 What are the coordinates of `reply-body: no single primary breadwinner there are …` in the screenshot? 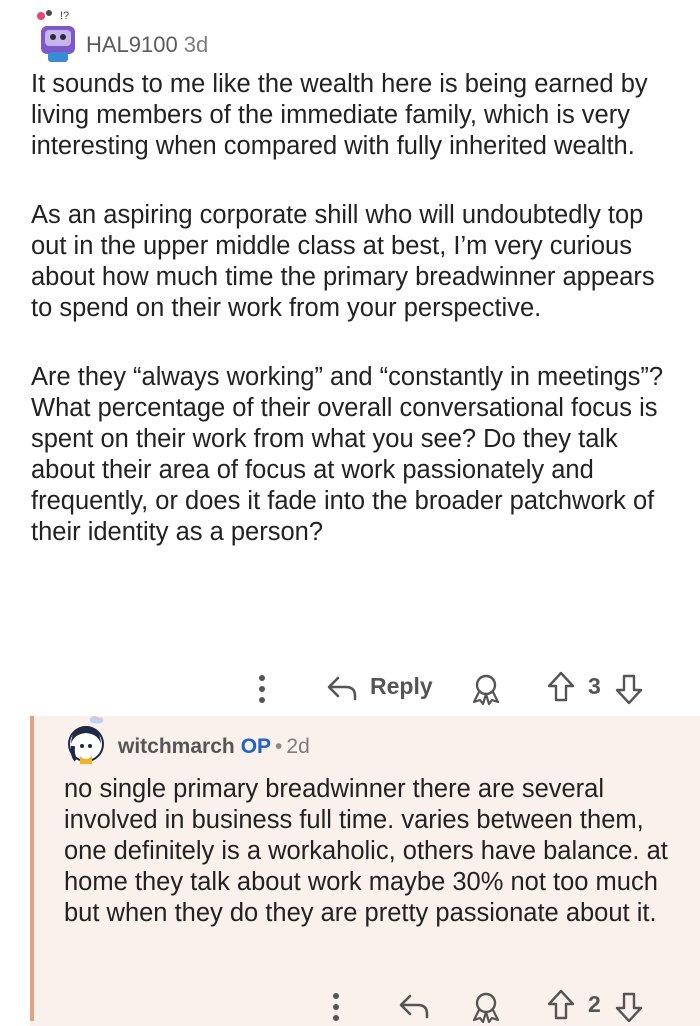 It's located at (374, 851).